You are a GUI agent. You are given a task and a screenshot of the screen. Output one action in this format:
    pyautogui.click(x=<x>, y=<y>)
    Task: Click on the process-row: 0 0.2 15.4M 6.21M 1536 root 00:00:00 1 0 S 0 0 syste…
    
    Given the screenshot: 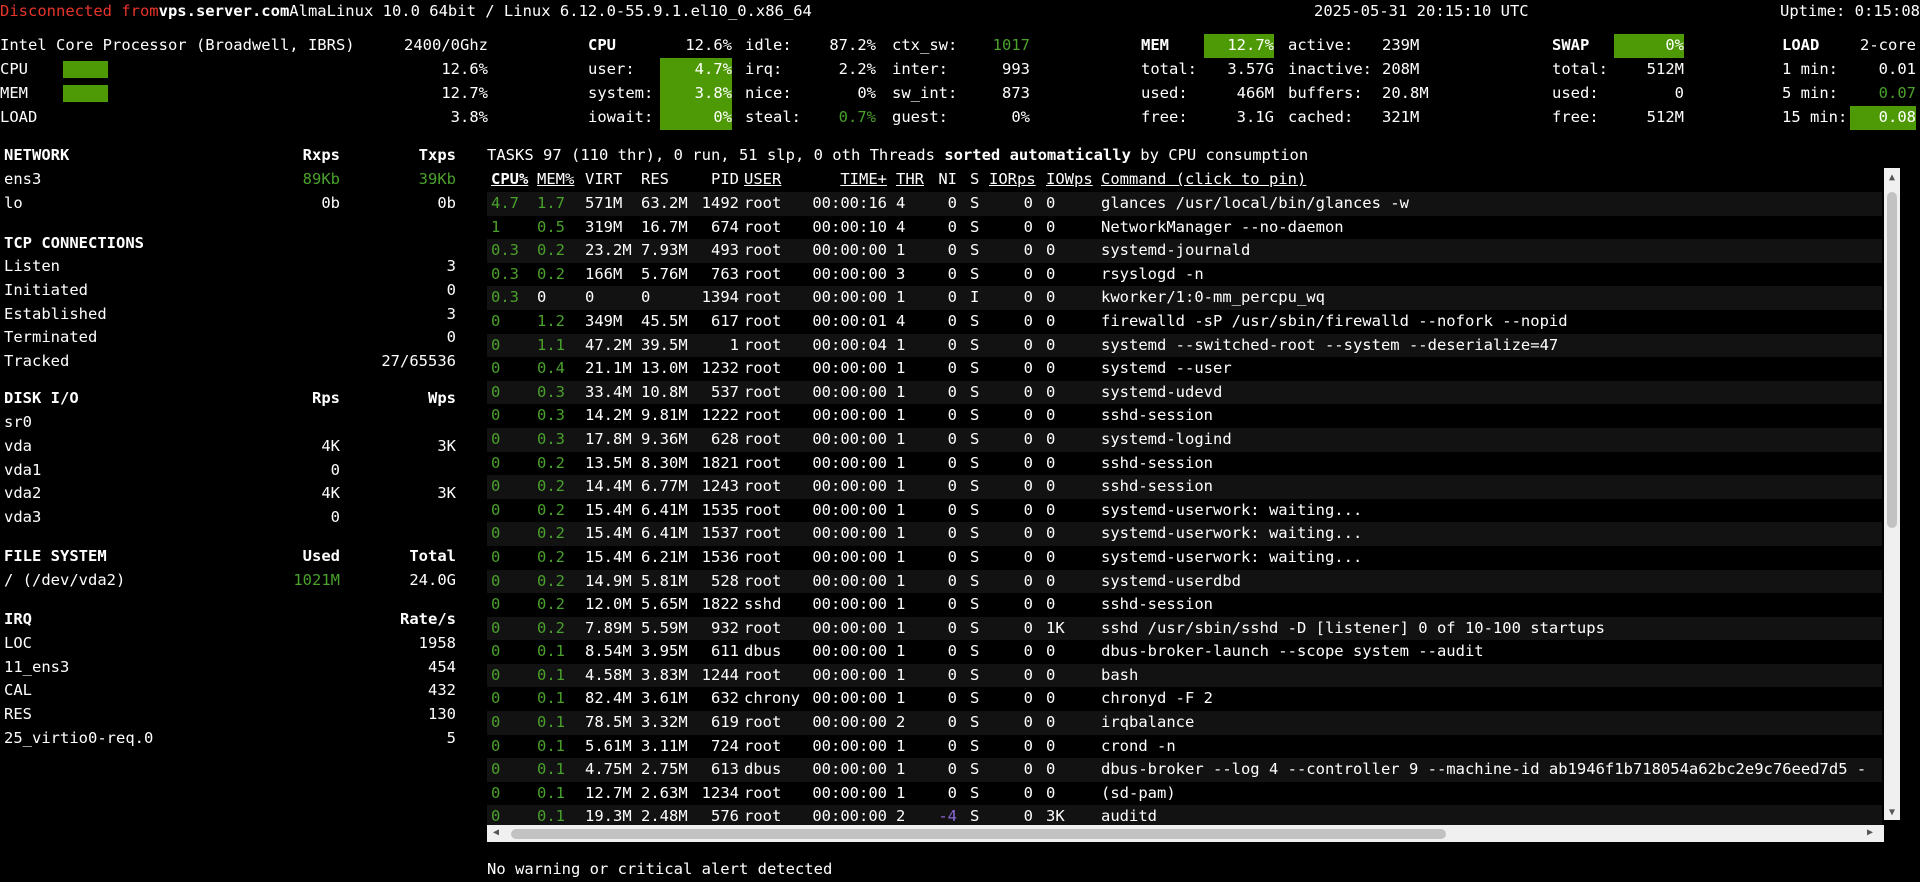 What is the action you would take?
    pyautogui.click(x=1184, y=558)
    